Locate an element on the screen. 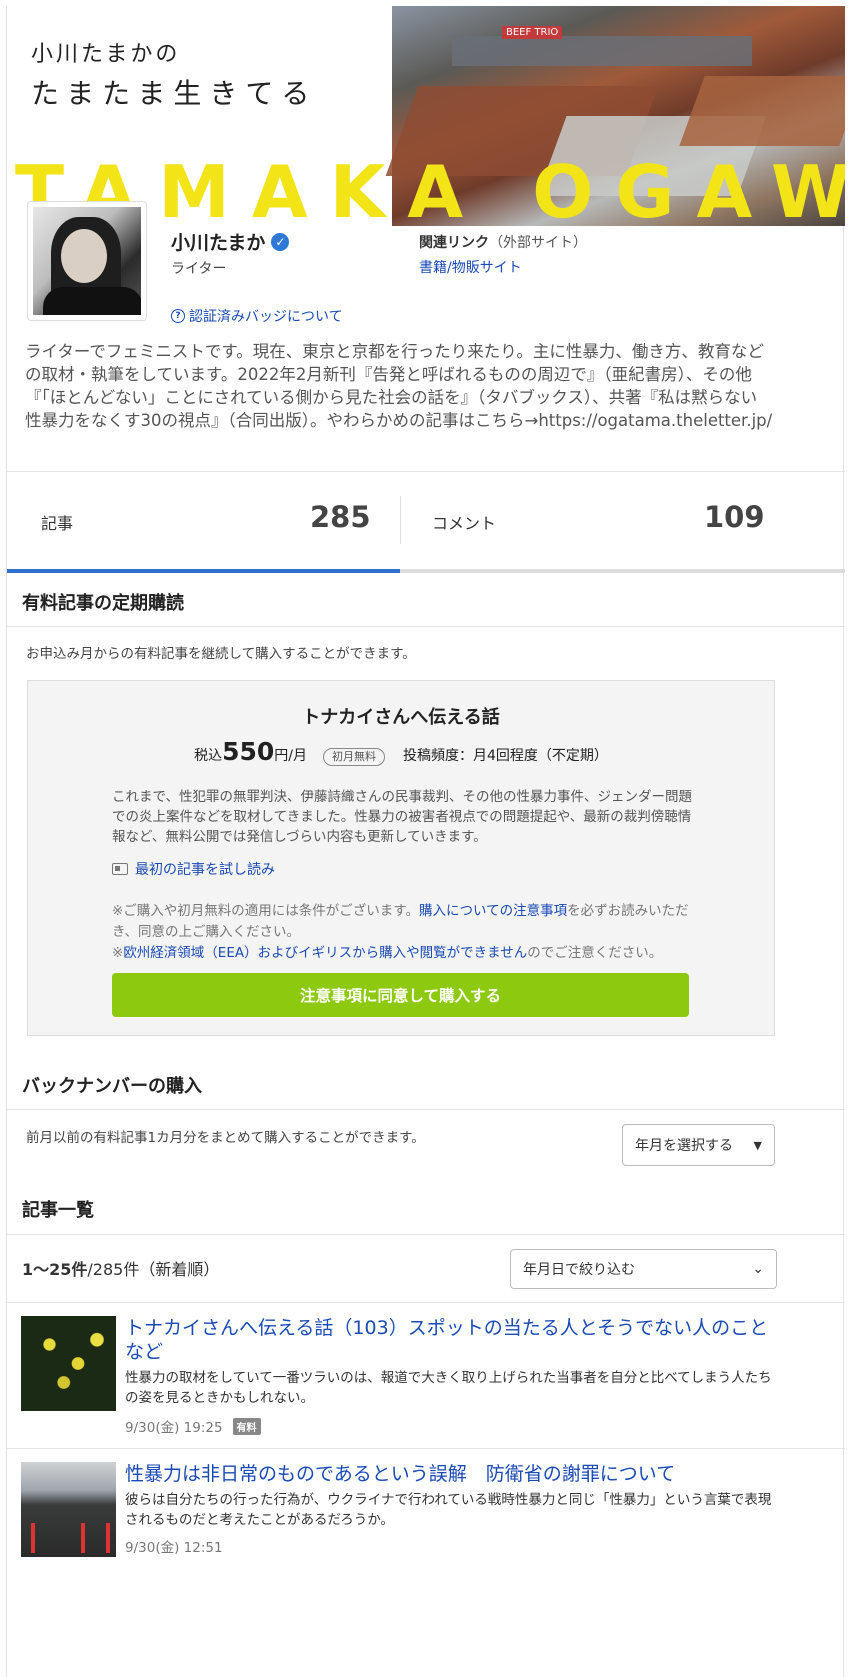 This screenshot has height=1677, width=849. price-suffix: 円/月 is located at coordinates (290, 756).